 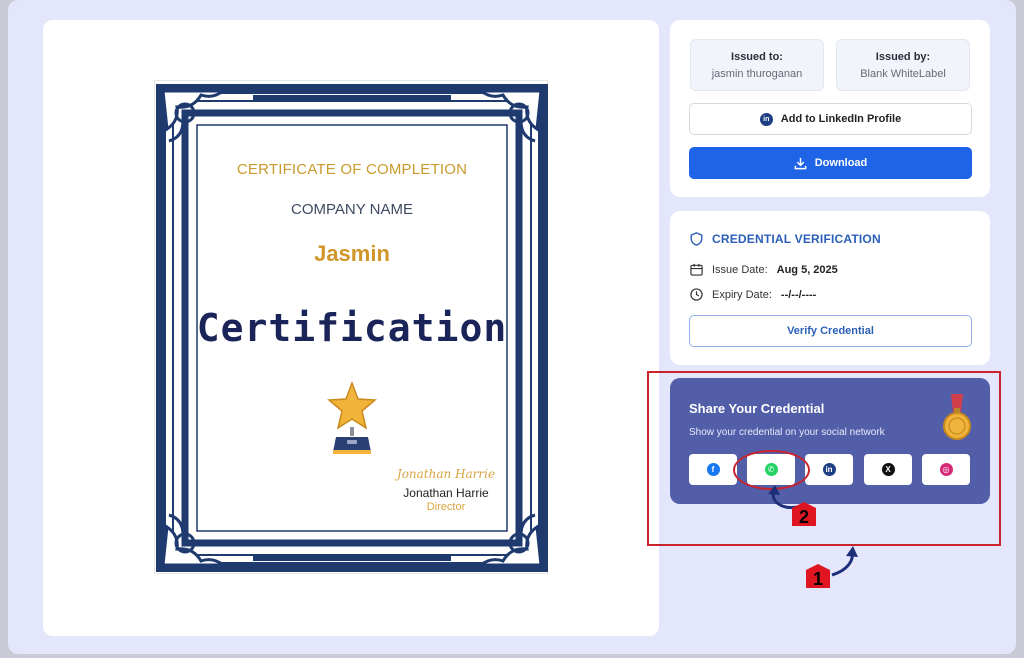 I want to click on issued-by-label: Issued by:, so click(x=903, y=57).